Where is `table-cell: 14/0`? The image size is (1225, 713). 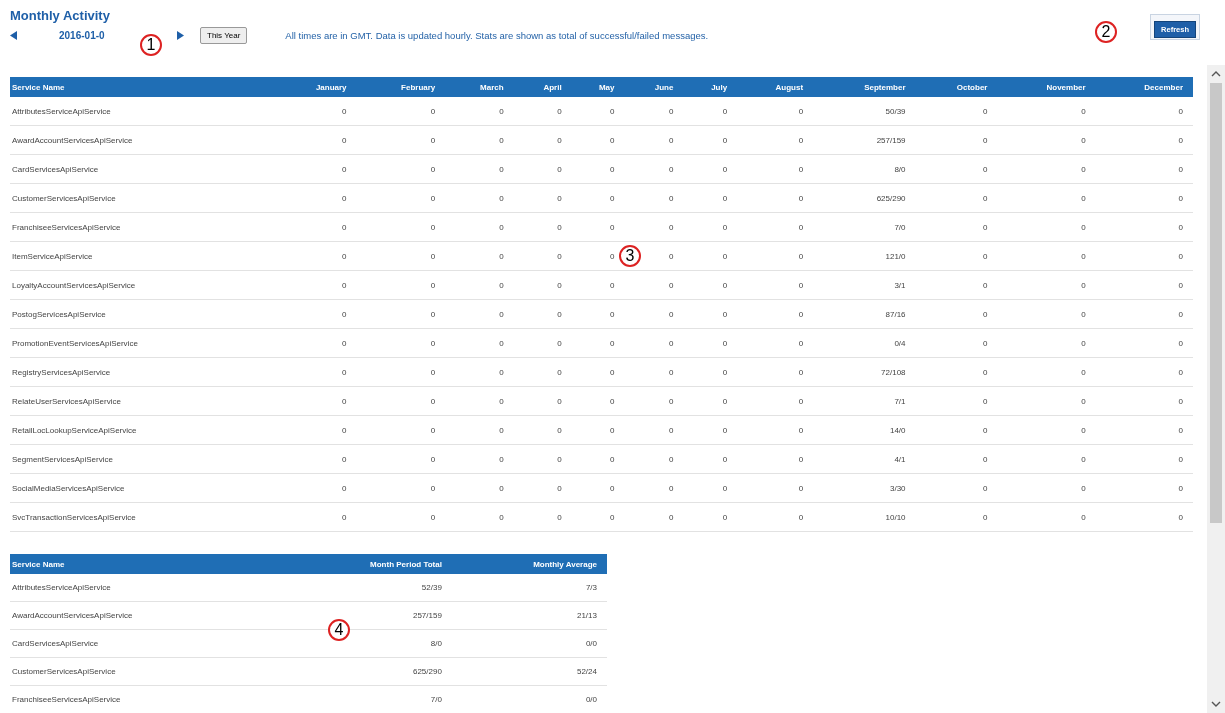 table-cell: 14/0 is located at coordinates (864, 430).